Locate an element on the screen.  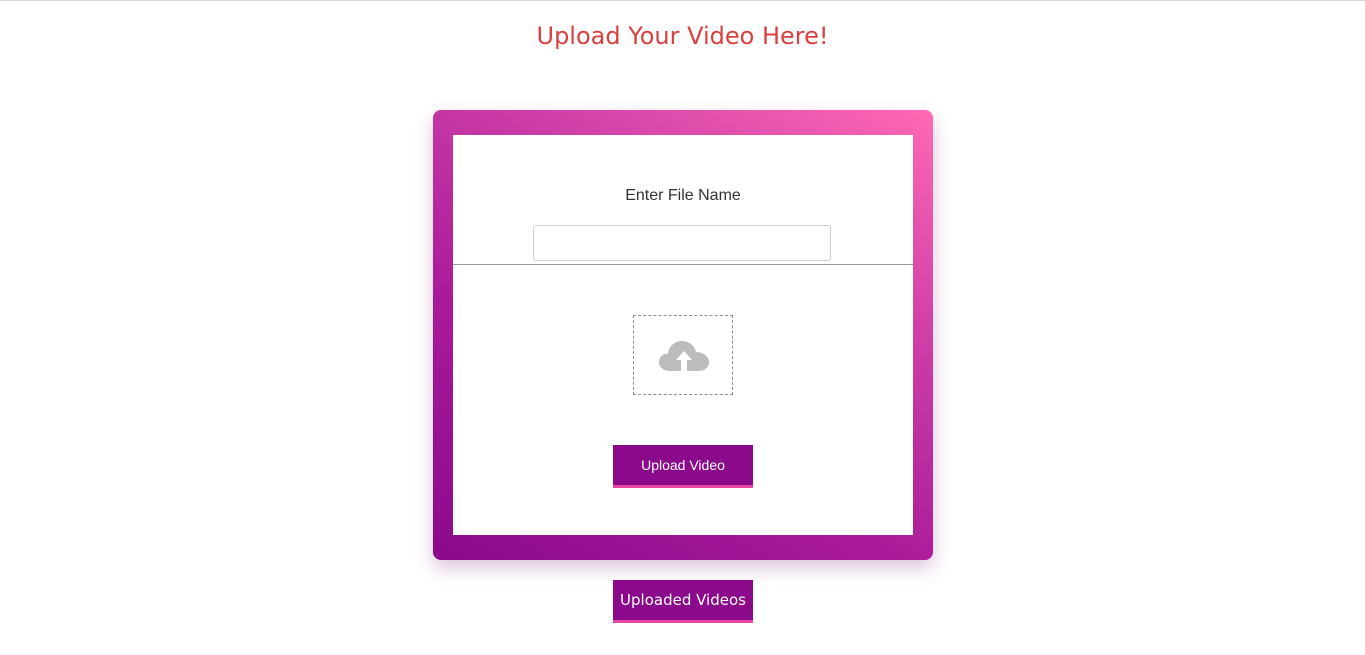
top-divider is located at coordinates (682, 0).